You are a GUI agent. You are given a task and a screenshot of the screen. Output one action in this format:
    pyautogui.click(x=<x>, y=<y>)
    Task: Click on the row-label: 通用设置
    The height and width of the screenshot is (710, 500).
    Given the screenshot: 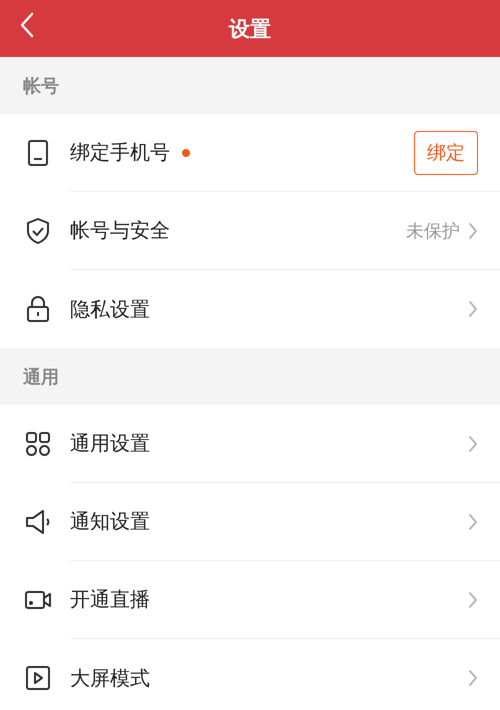 What is the action you would take?
    pyautogui.click(x=110, y=443)
    